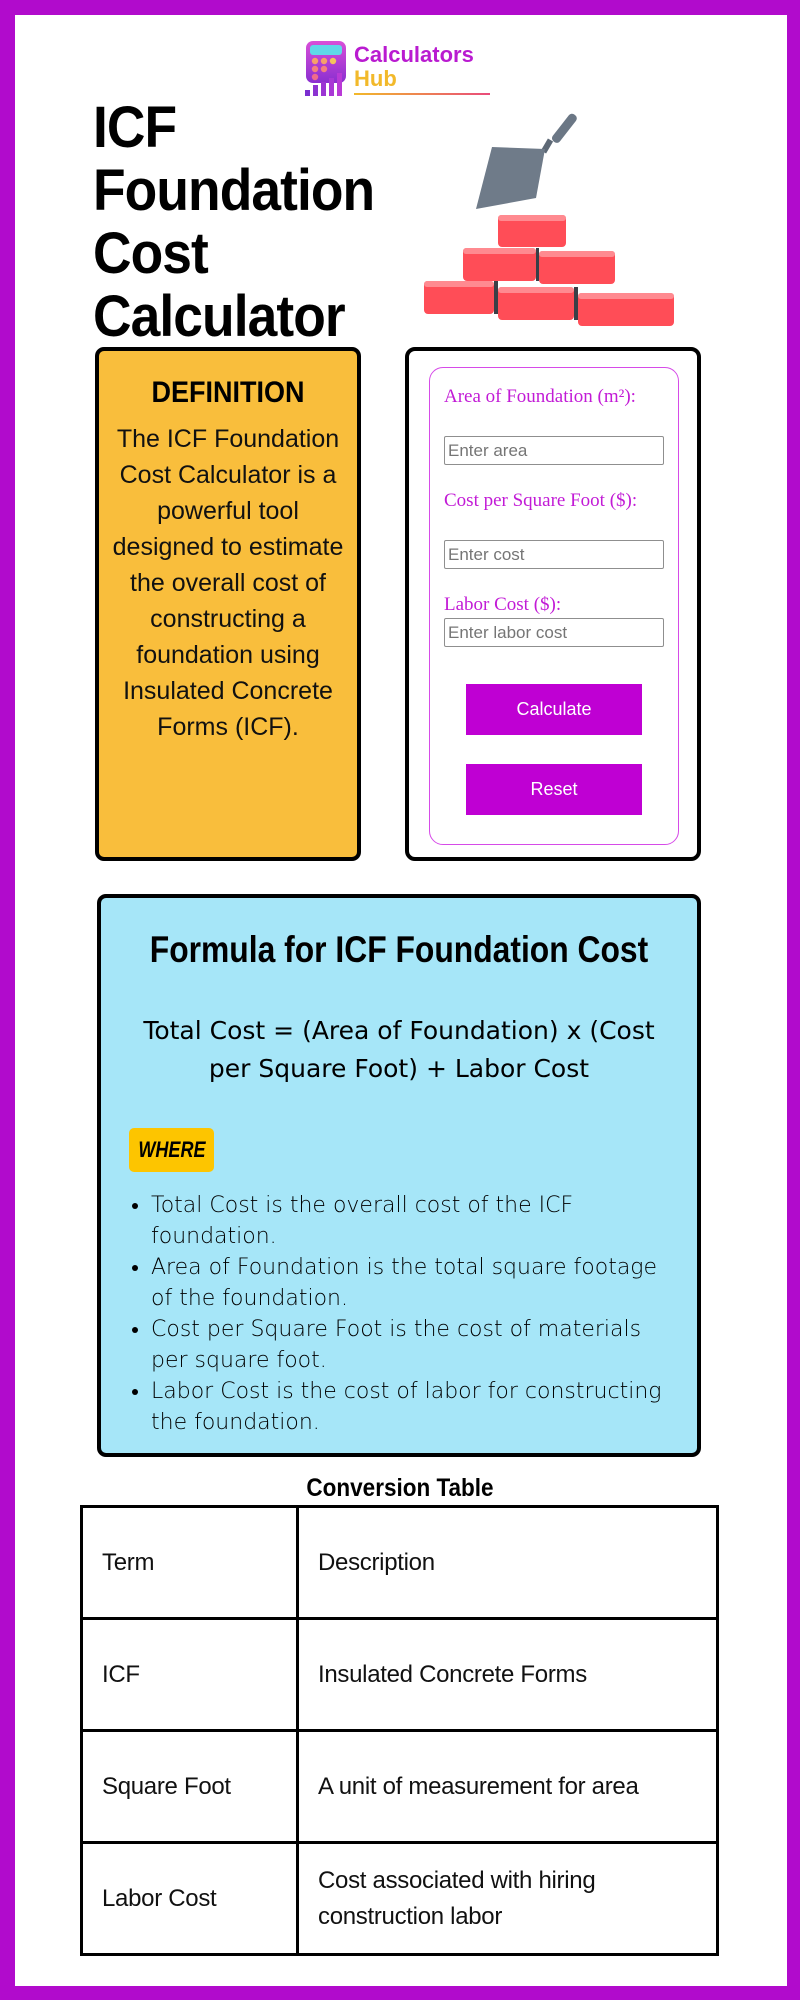 This screenshot has width=800, height=2000. I want to click on brick-wall-trowel-icon, so click(549, 219).